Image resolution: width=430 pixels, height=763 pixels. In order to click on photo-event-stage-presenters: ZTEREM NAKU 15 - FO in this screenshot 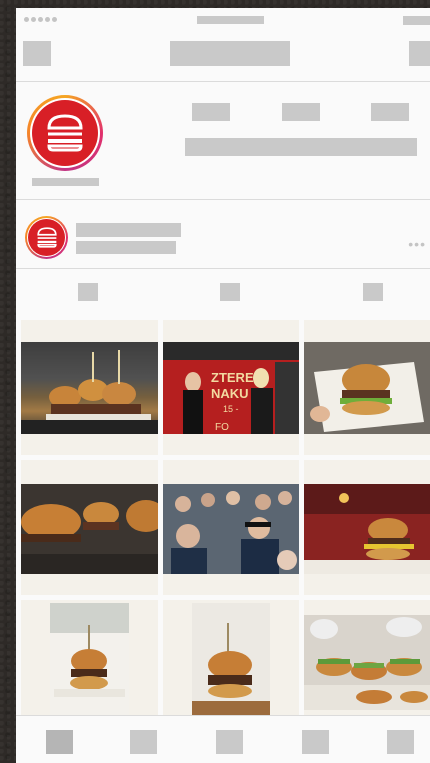, I will do `click(231, 387)`.